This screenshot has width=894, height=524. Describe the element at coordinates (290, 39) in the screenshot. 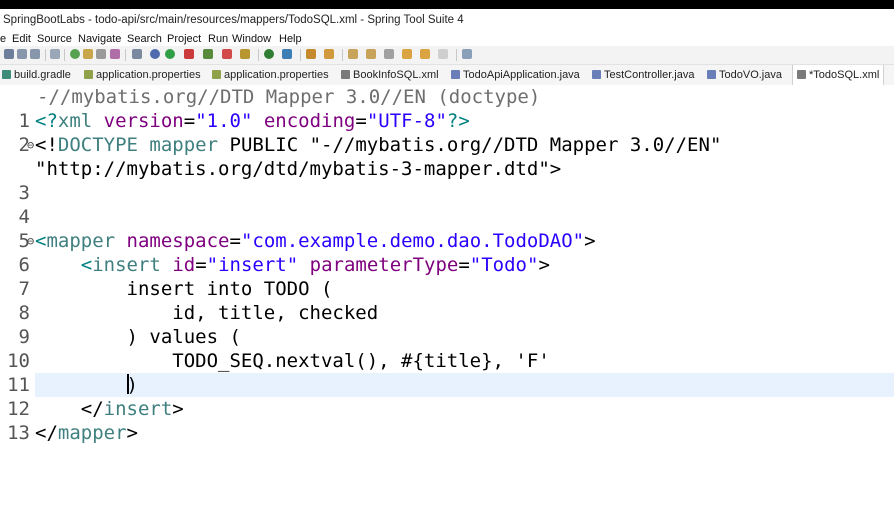

I see `menu-help: Help` at that location.